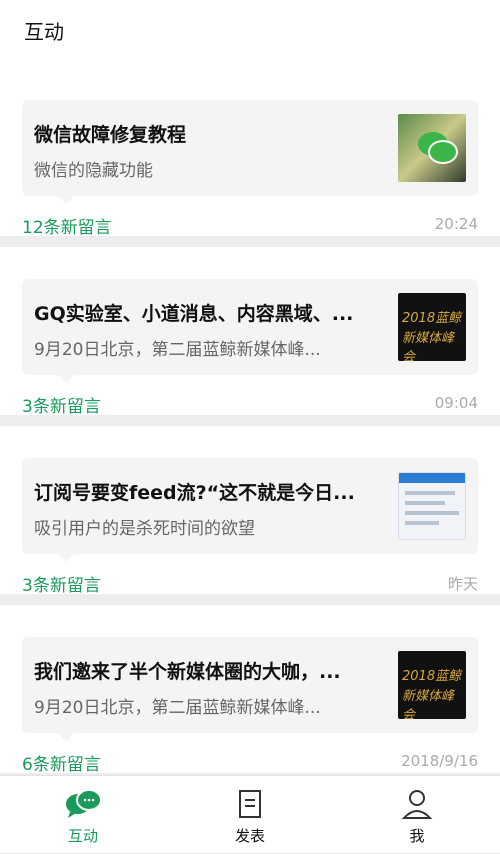  Describe the element at coordinates (84, 803) in the screenshot. I see `chat-bubbles-icon` at that location.